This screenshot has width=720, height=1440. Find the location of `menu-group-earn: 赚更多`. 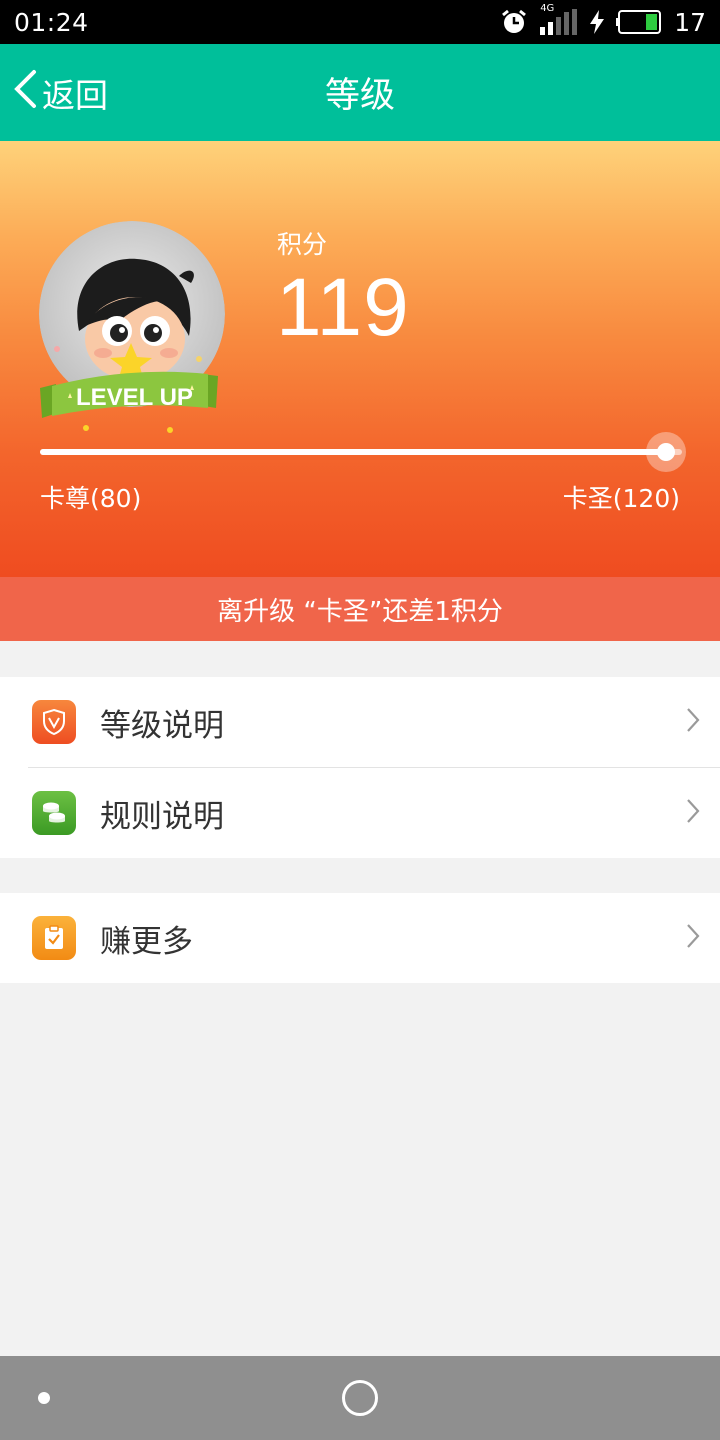

menu-group-earn: 赚更多 is located at coordinates (360, 938).